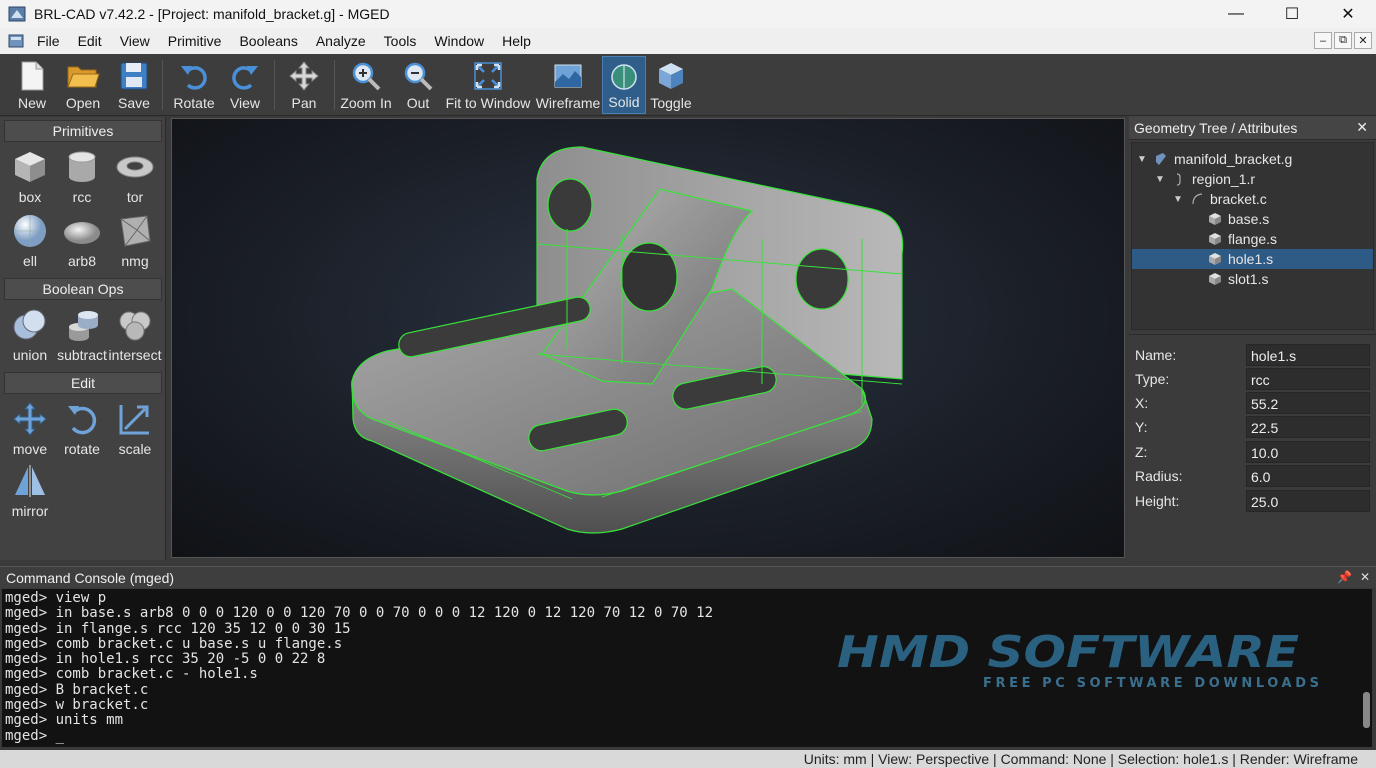 The width and height of the screenshot is (1376, 768). I want to click on primitive-ell: ell, so click(30, 241).